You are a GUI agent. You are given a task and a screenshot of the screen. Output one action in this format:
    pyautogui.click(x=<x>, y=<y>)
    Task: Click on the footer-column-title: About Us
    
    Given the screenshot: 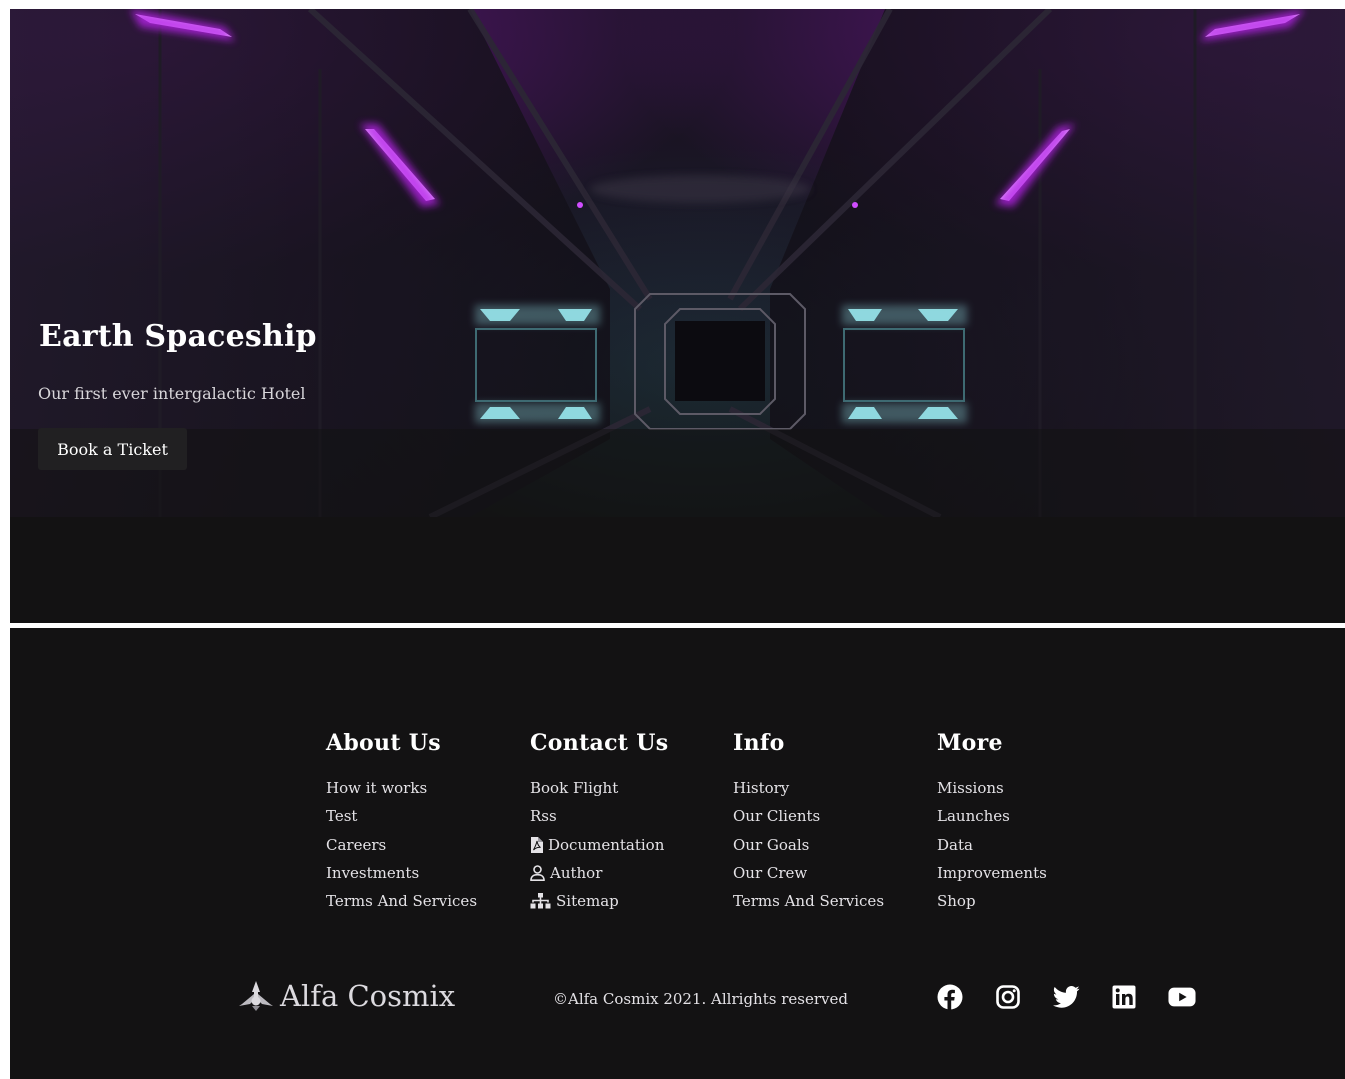 What is the action you would take?
    pyautogui.click(x=383, y=743)
    